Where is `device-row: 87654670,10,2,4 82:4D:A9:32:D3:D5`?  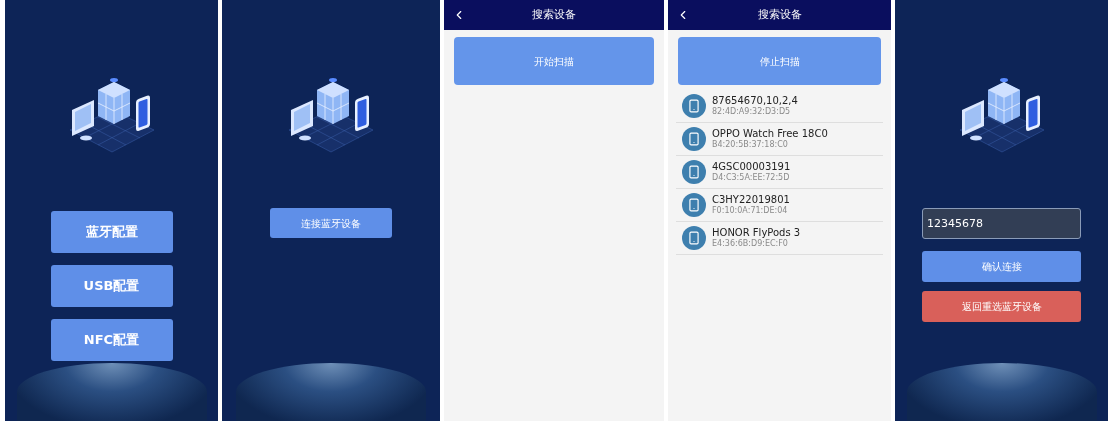
device-row: 87654670,10,2,4 82:4D:A9:32:D3:D5 is located at coordinates (779, 106).